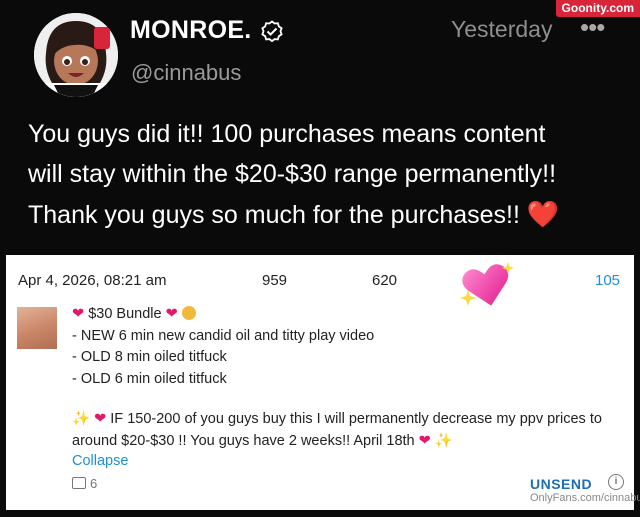 This screenshot has width=640, height=517. I want to click on media-count-value: 6, so click(94, 483).